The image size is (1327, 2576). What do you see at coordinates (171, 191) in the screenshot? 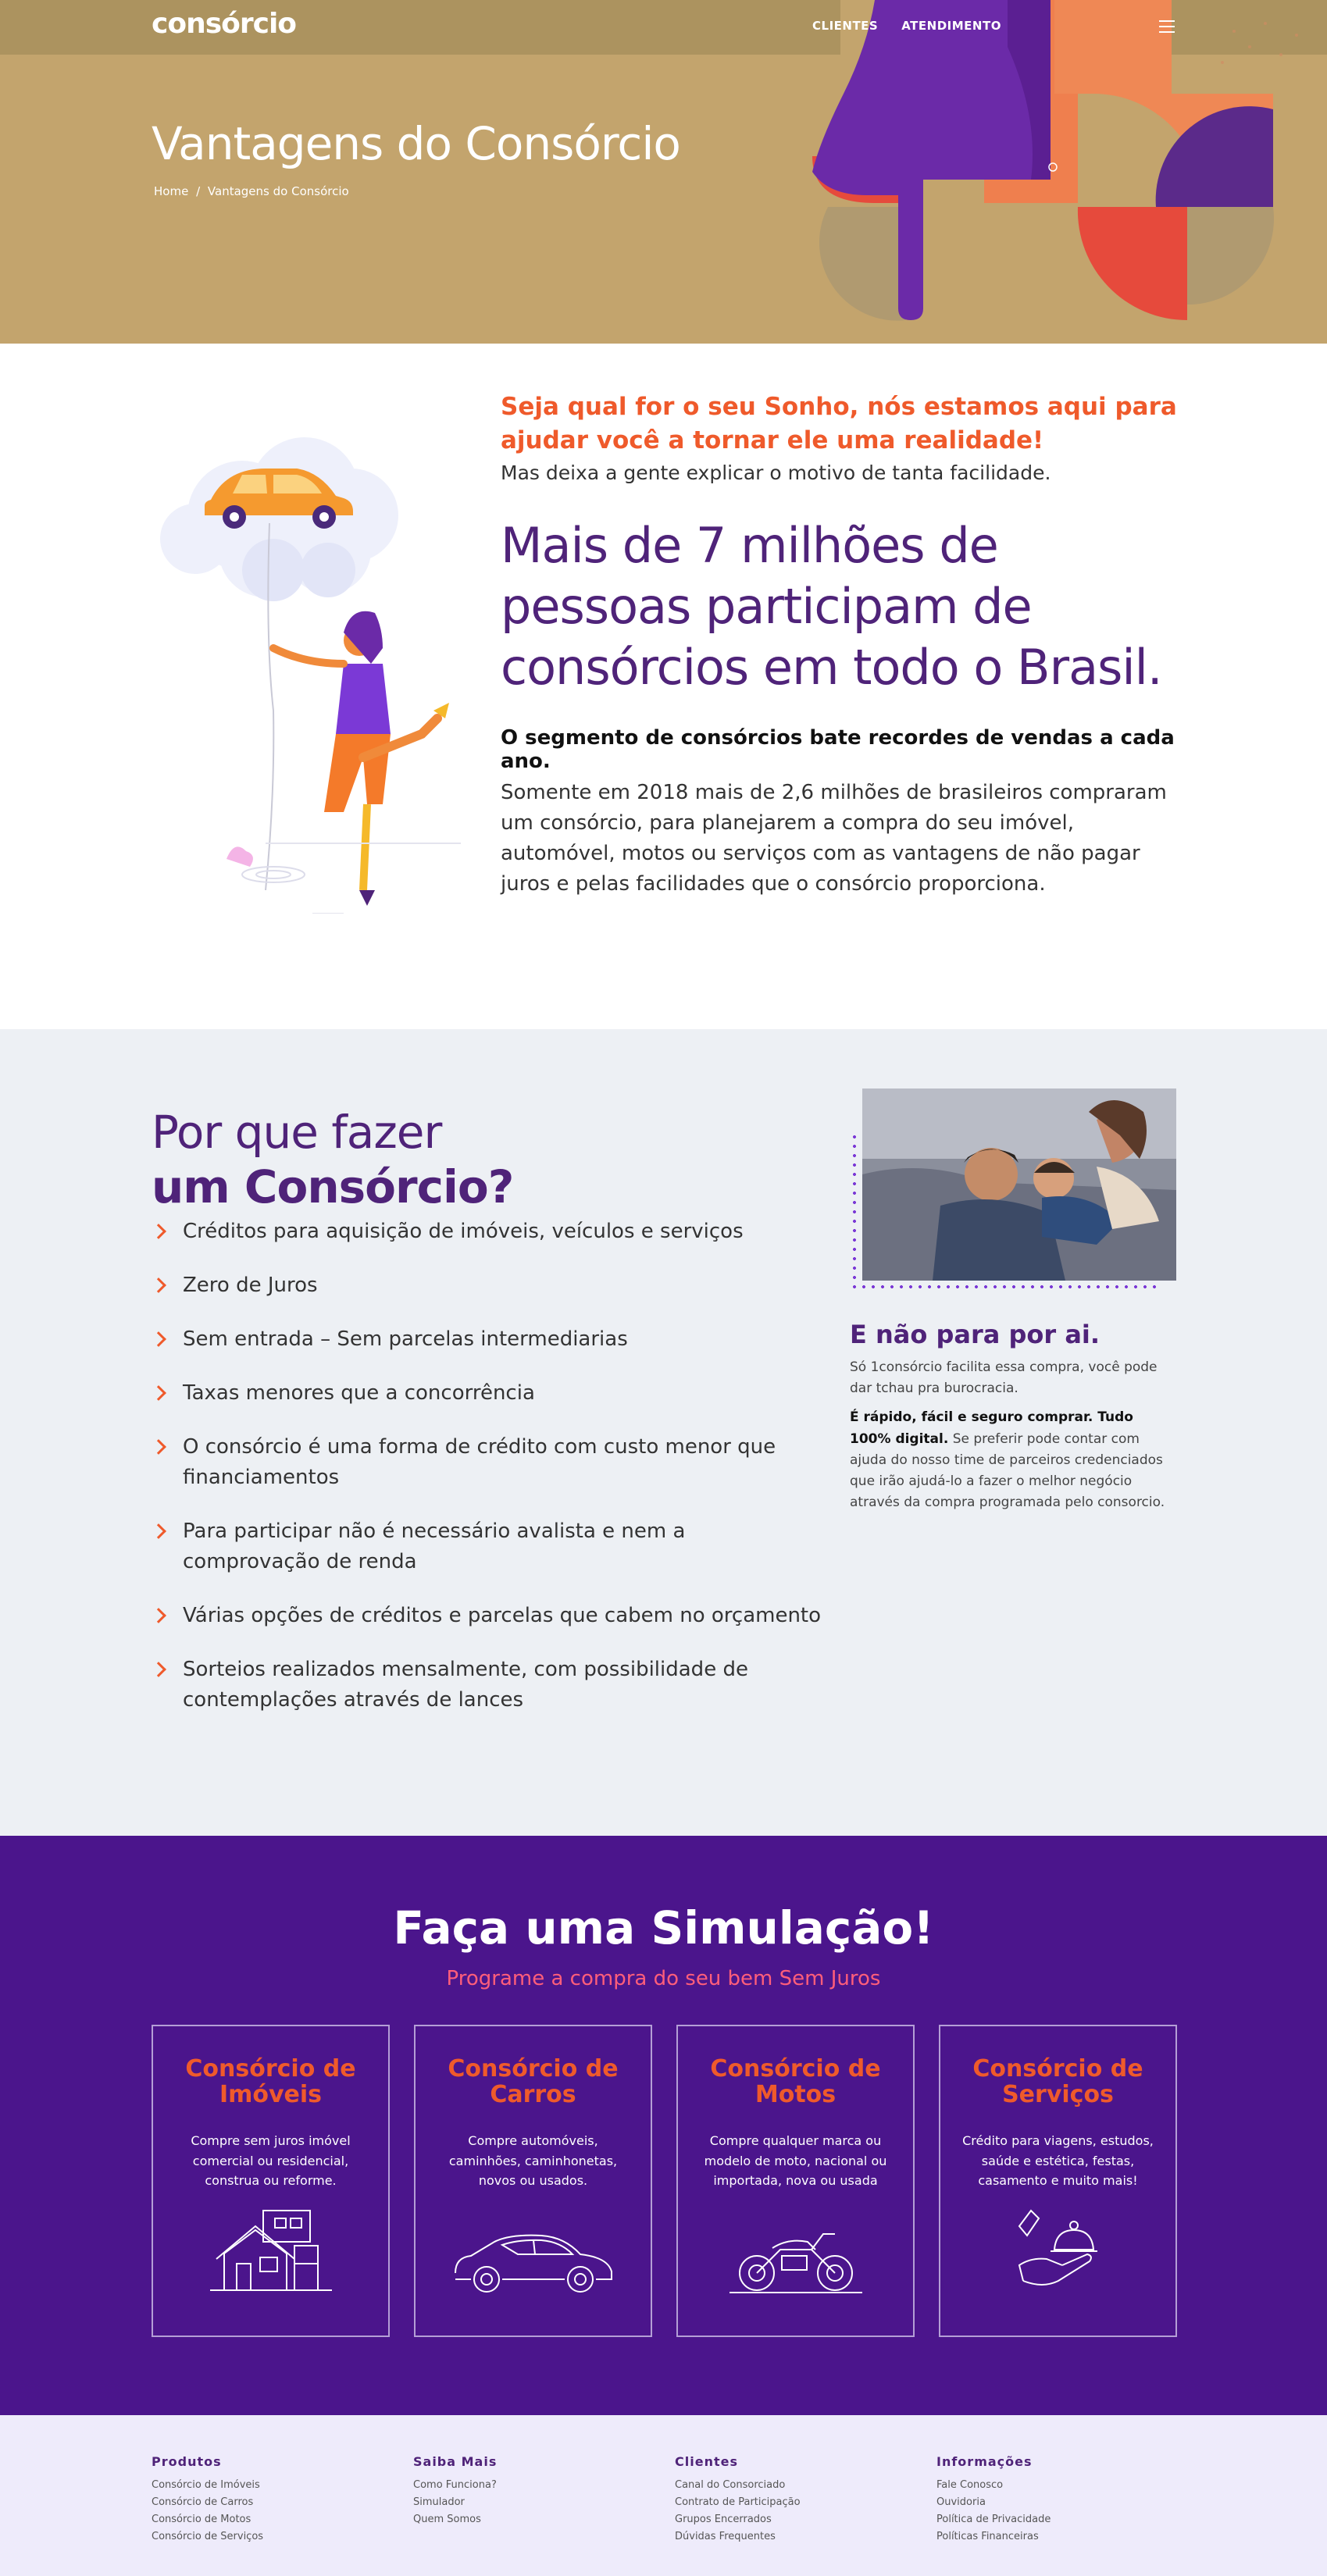
I see `breadcrumb-home-link: Home` at bounding box center [171, 191].